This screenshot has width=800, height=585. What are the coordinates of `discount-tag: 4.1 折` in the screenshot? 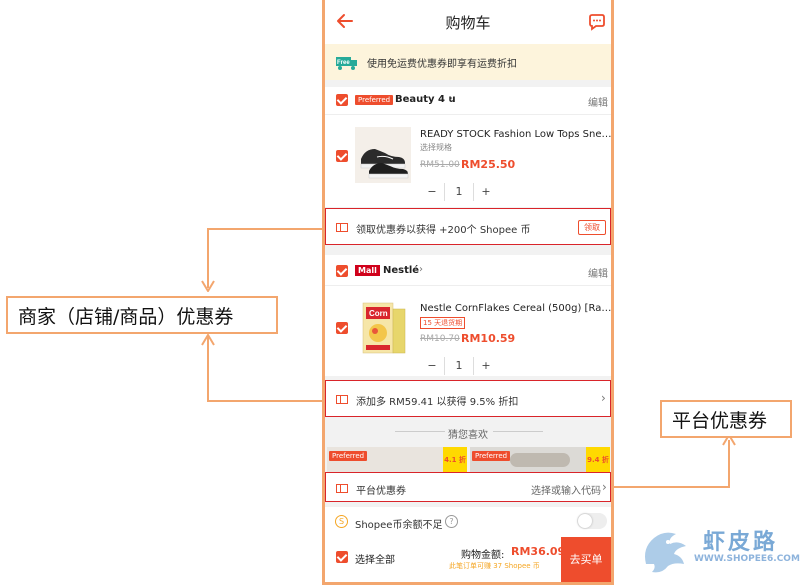 It's located at (455, 460).